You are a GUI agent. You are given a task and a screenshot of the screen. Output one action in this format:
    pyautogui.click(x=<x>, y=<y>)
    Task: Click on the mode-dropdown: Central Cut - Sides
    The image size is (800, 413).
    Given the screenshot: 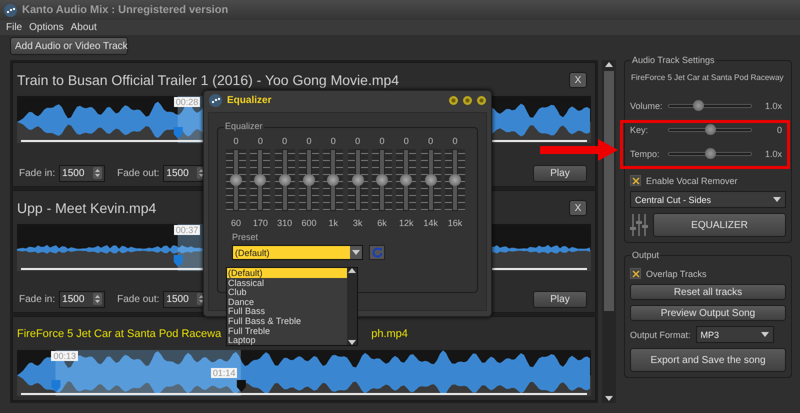 What is the action you would take?
    pyautogui.click(x=708, y=199)
    